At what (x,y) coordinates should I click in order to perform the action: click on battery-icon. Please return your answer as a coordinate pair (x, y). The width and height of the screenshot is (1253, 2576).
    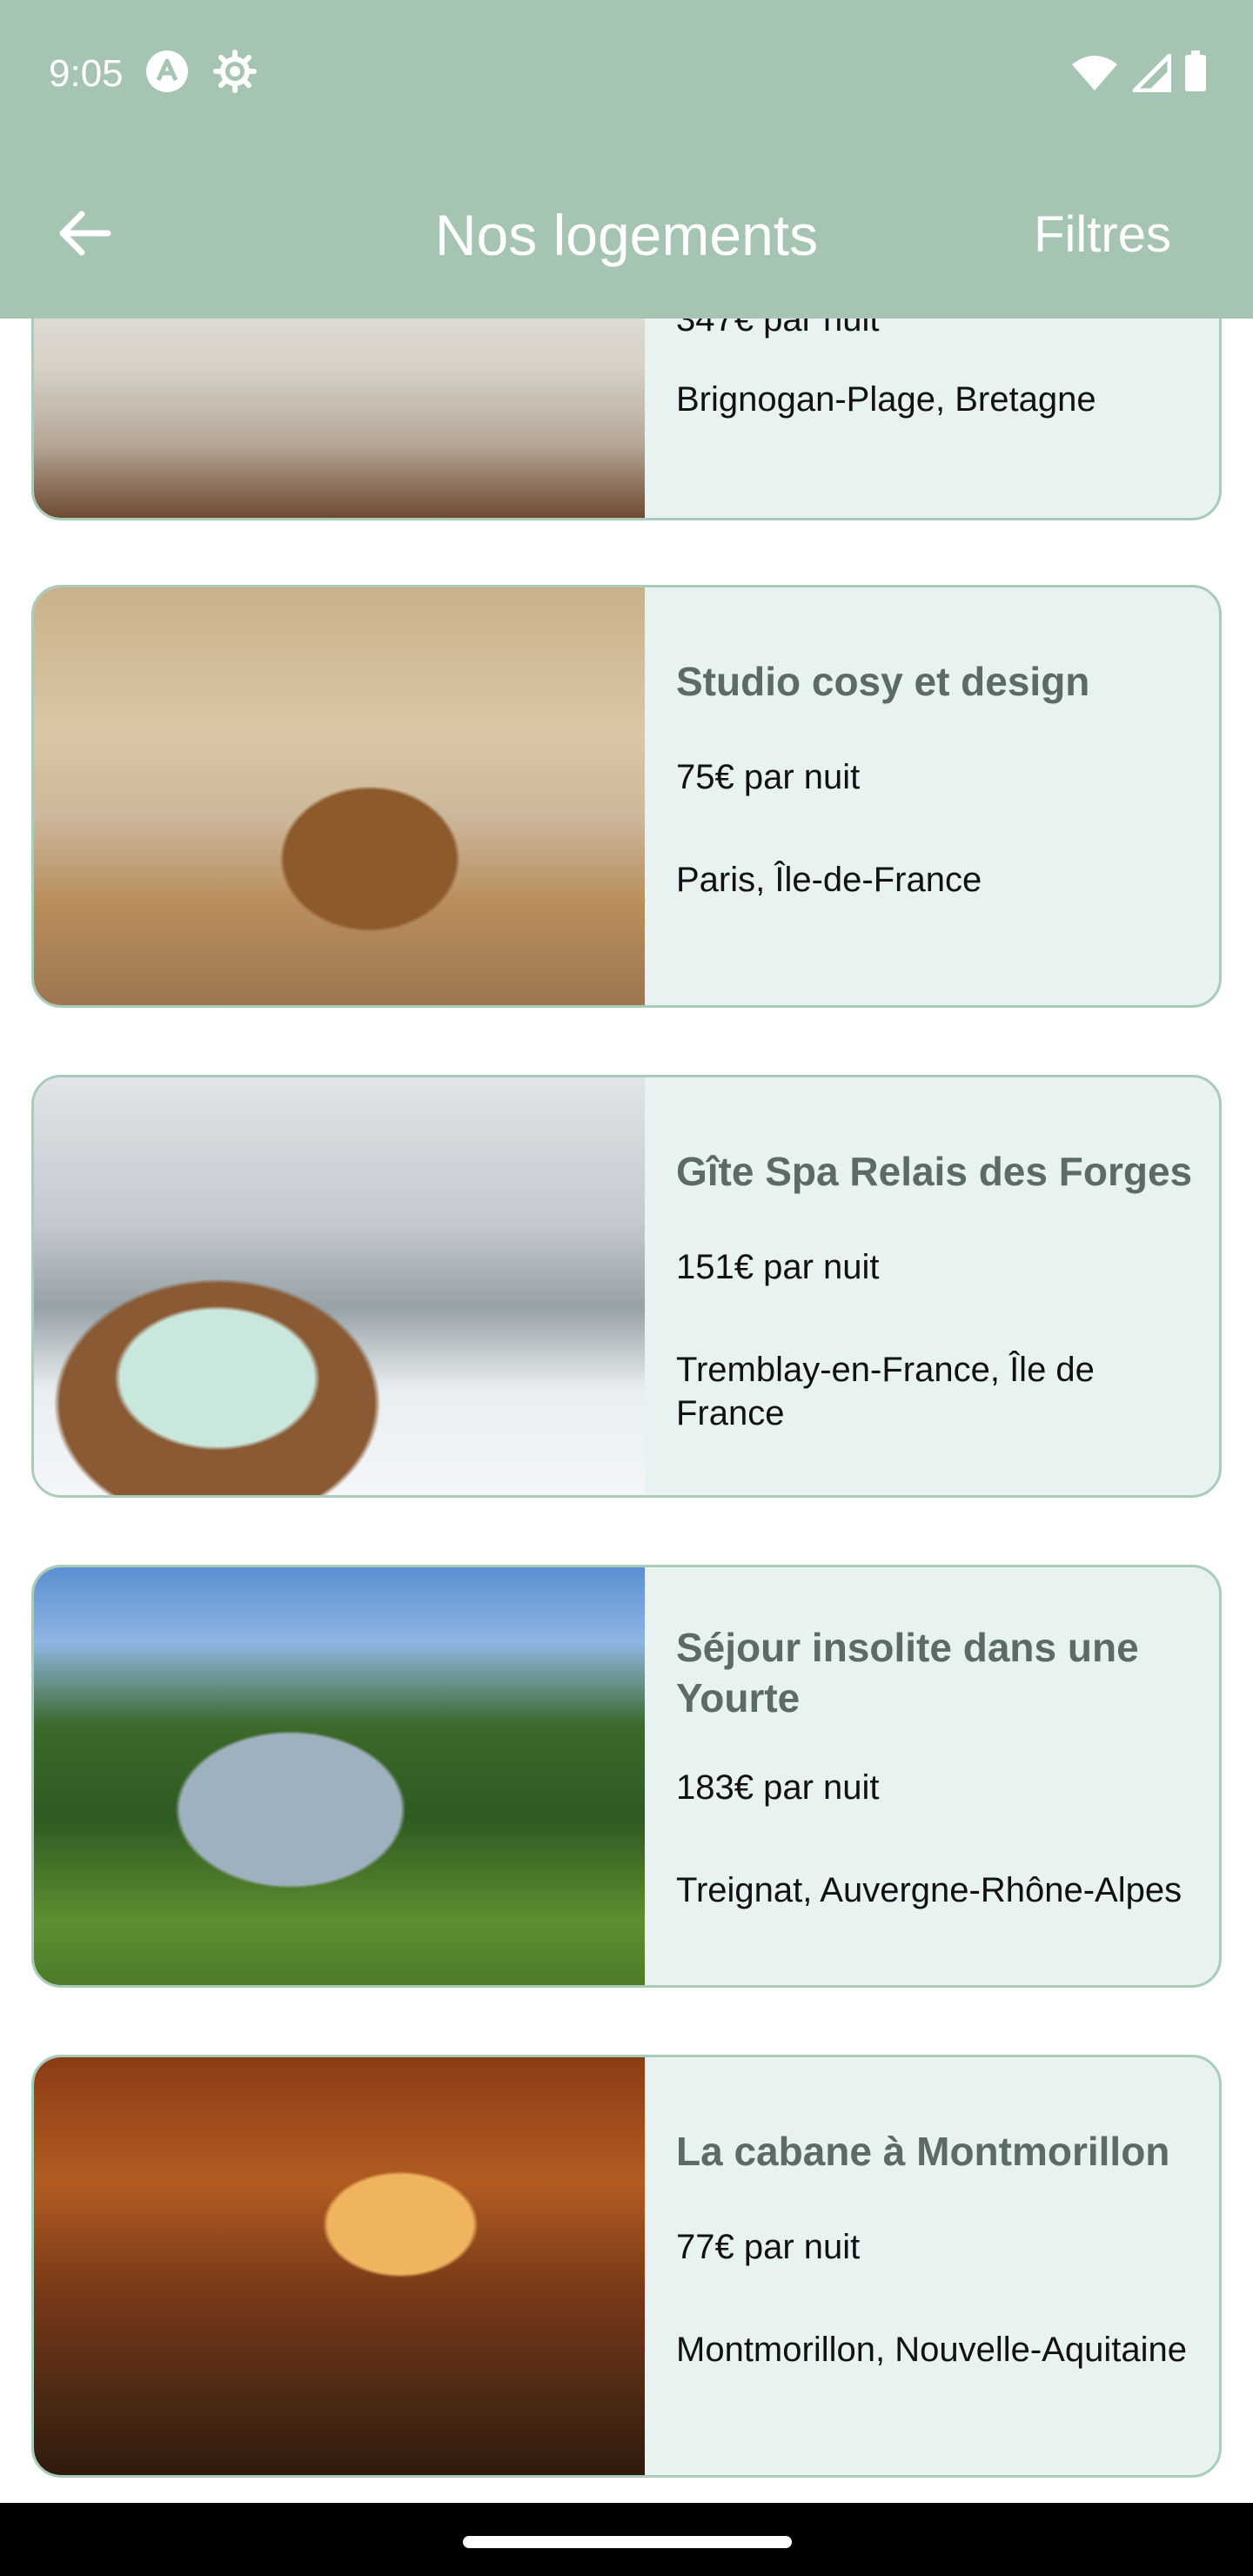
    Looking at the image, I should click on (1195, 71).